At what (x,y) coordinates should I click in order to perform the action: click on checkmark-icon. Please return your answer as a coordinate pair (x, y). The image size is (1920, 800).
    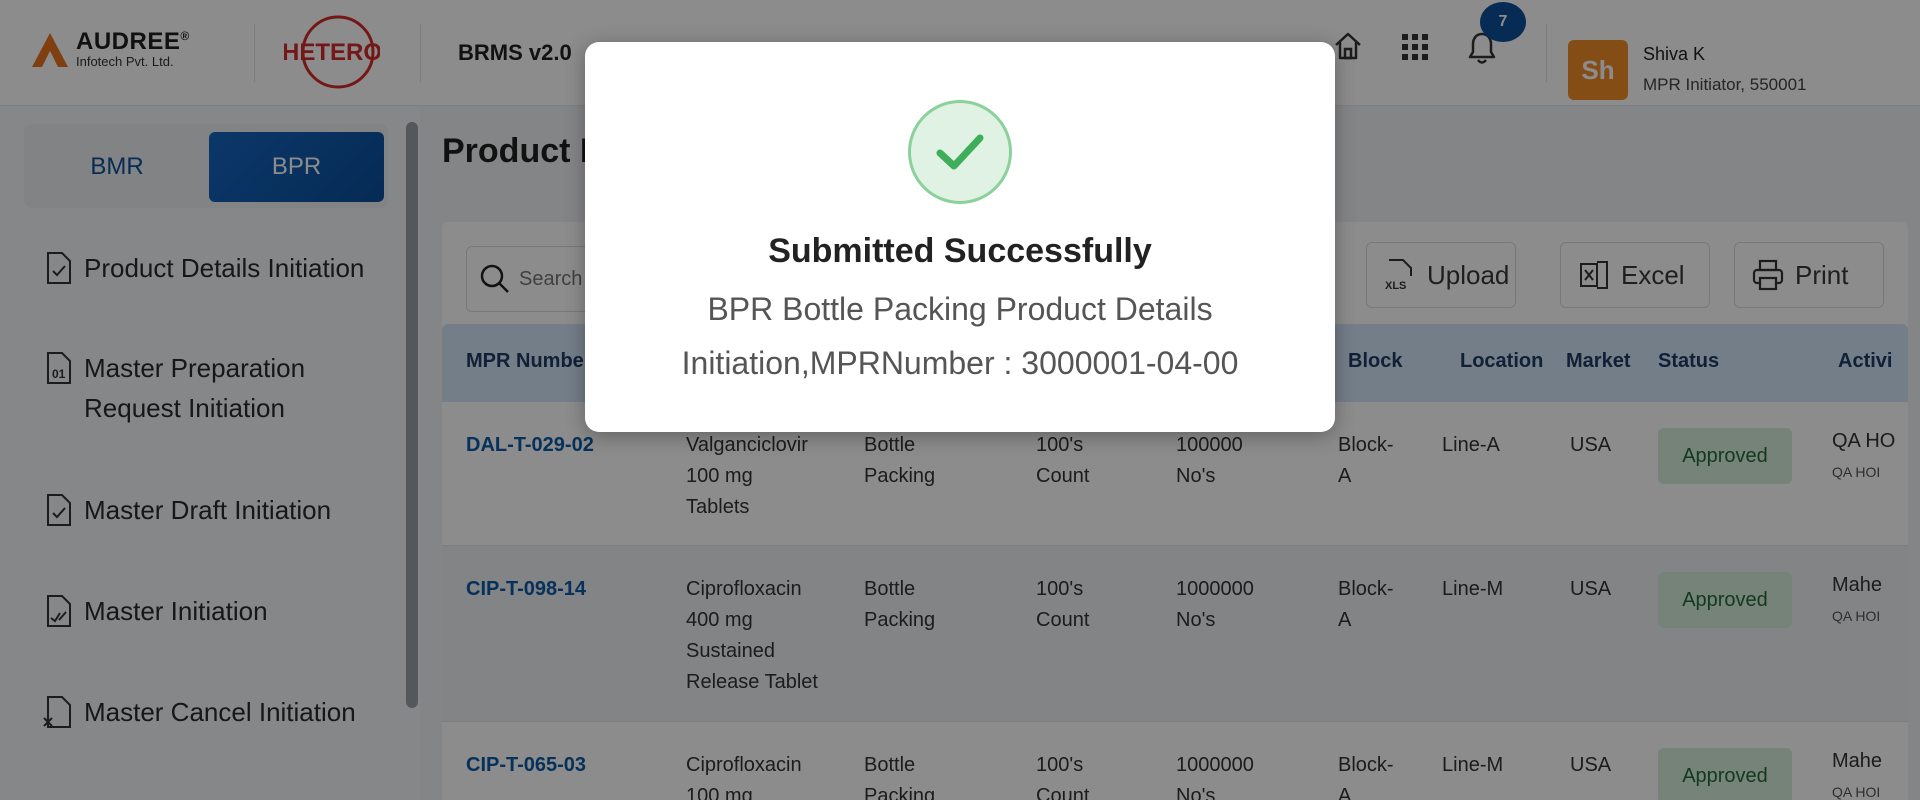
    Looking at the image, I should click on (960, 152).